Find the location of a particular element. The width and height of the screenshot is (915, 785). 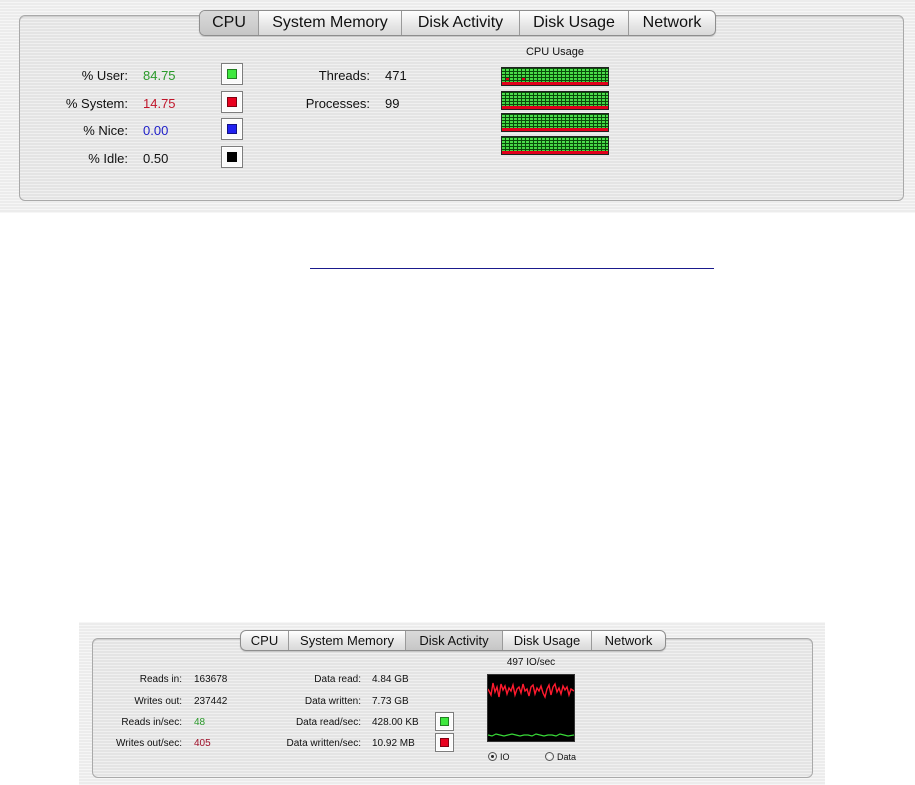

writes-out-sec-value: 405 is located at coordinates (202, 743).